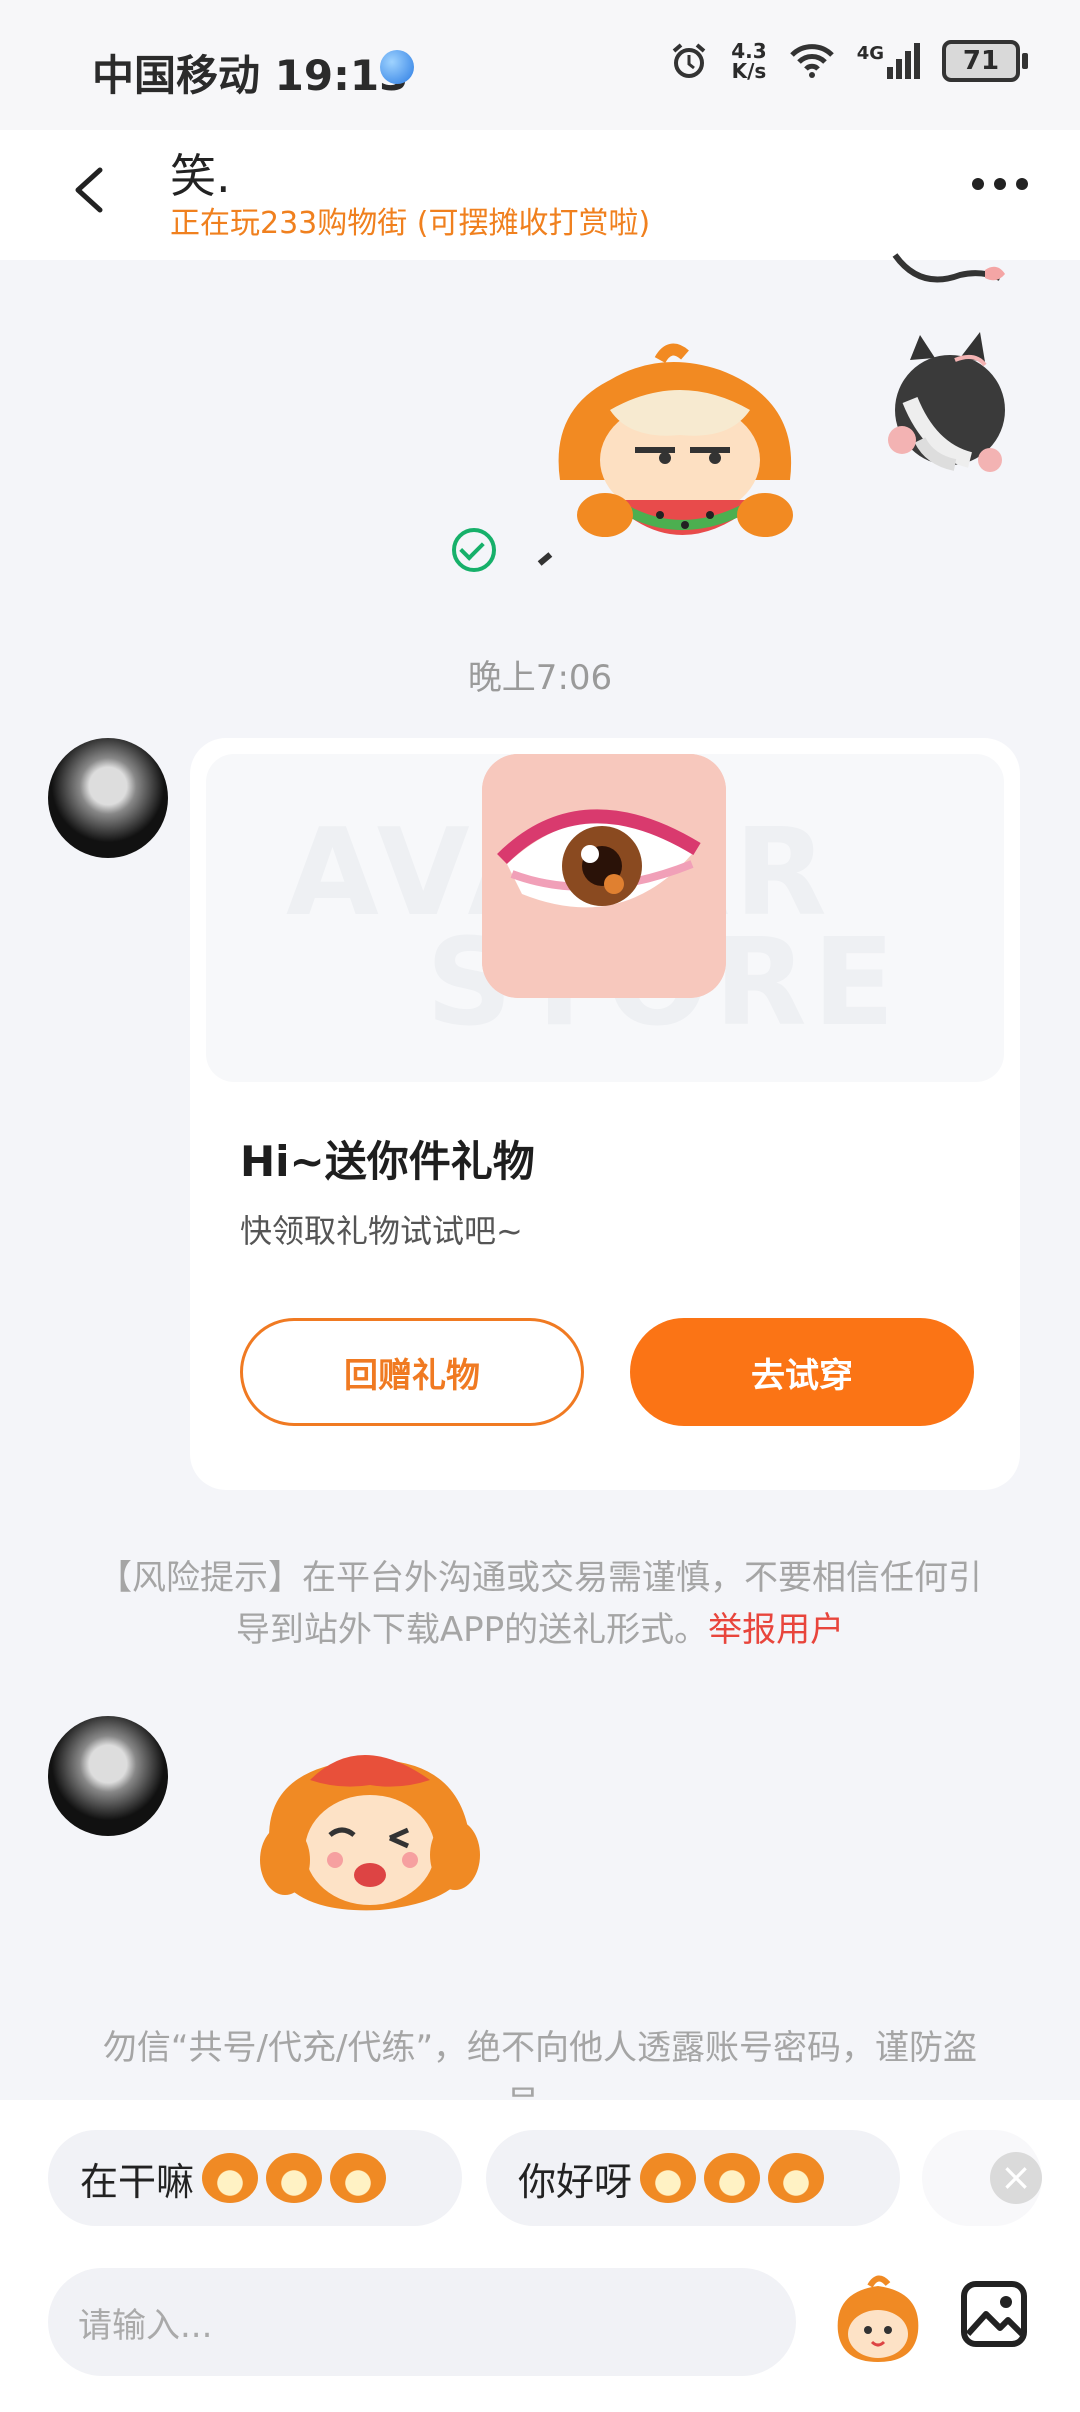 Image resolution: width=1080 pixels, height=2412 pixels. I want to click on my-avatar, so click(945, 405).